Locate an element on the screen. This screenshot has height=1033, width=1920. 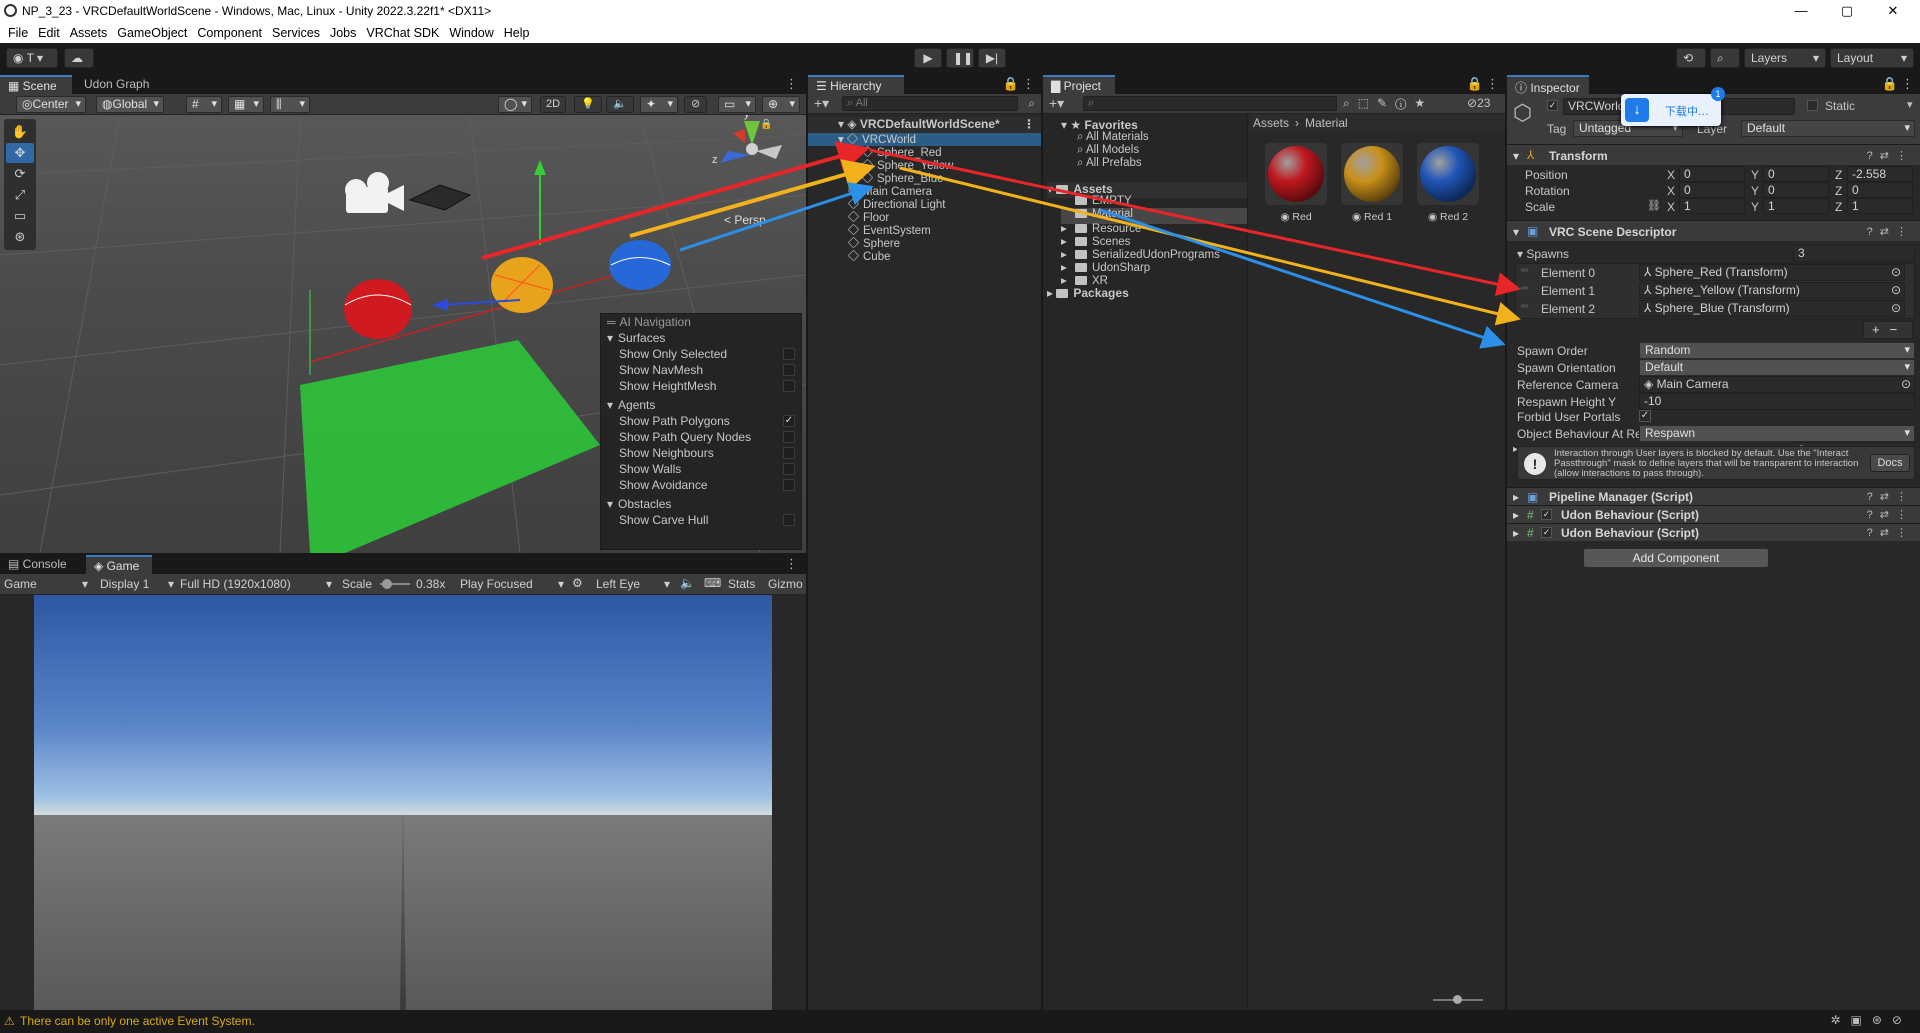
layers-dropdown: Layers ▾ is located at coordinates (1785, 58).